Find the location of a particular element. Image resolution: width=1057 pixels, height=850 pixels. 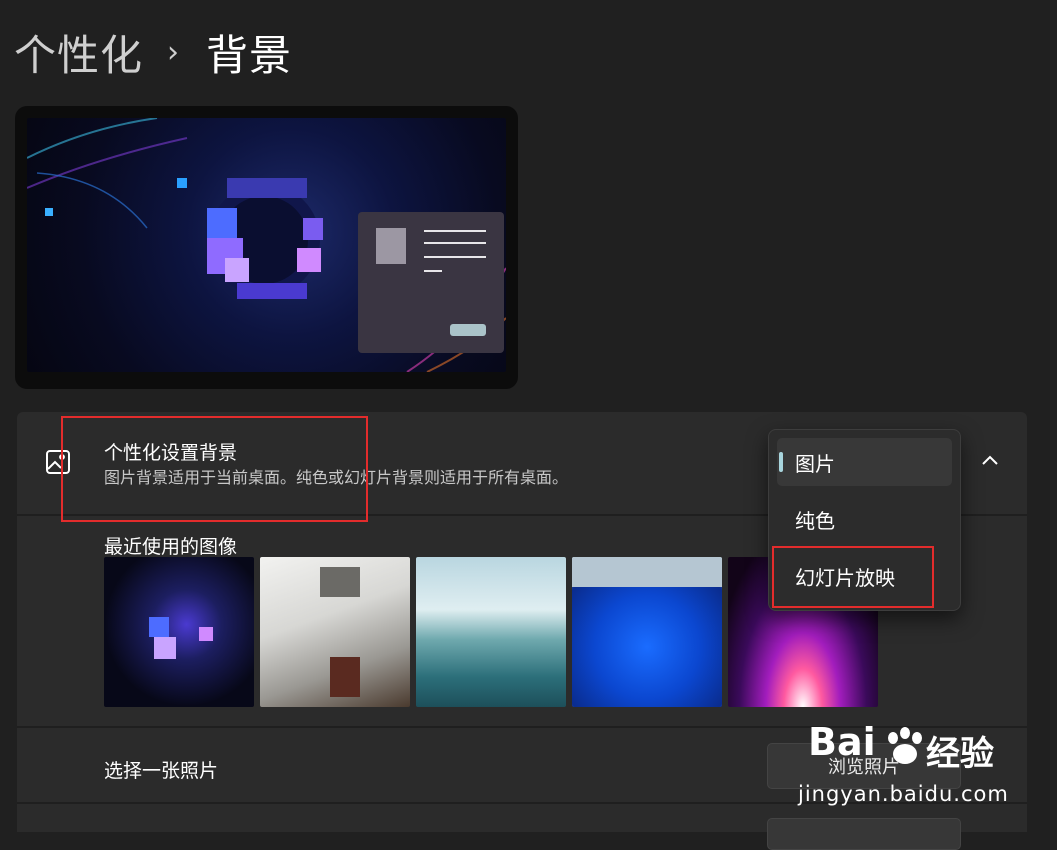

background-type-dropdown: 图片 纯色 幻灯片放映 is located at coordinates (864, 520).